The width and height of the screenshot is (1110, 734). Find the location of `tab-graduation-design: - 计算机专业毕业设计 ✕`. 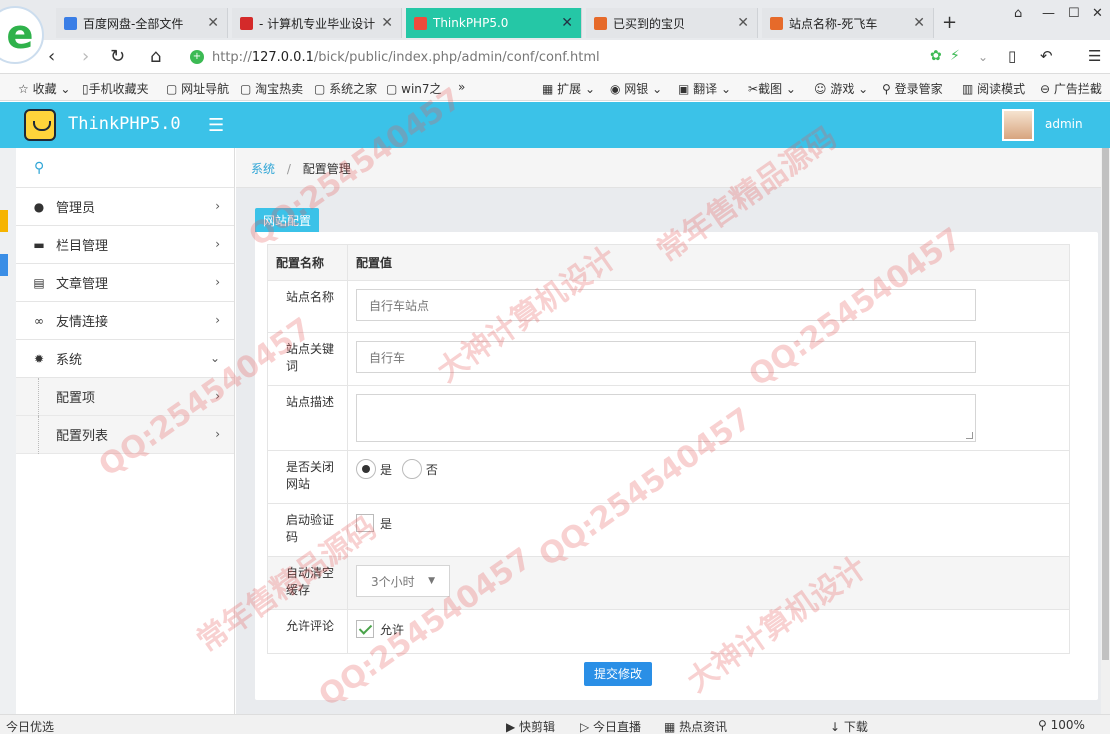

tab-graduation-design: - 计算机专业毕业设计 ✕ is located at coordinates (317, 23).